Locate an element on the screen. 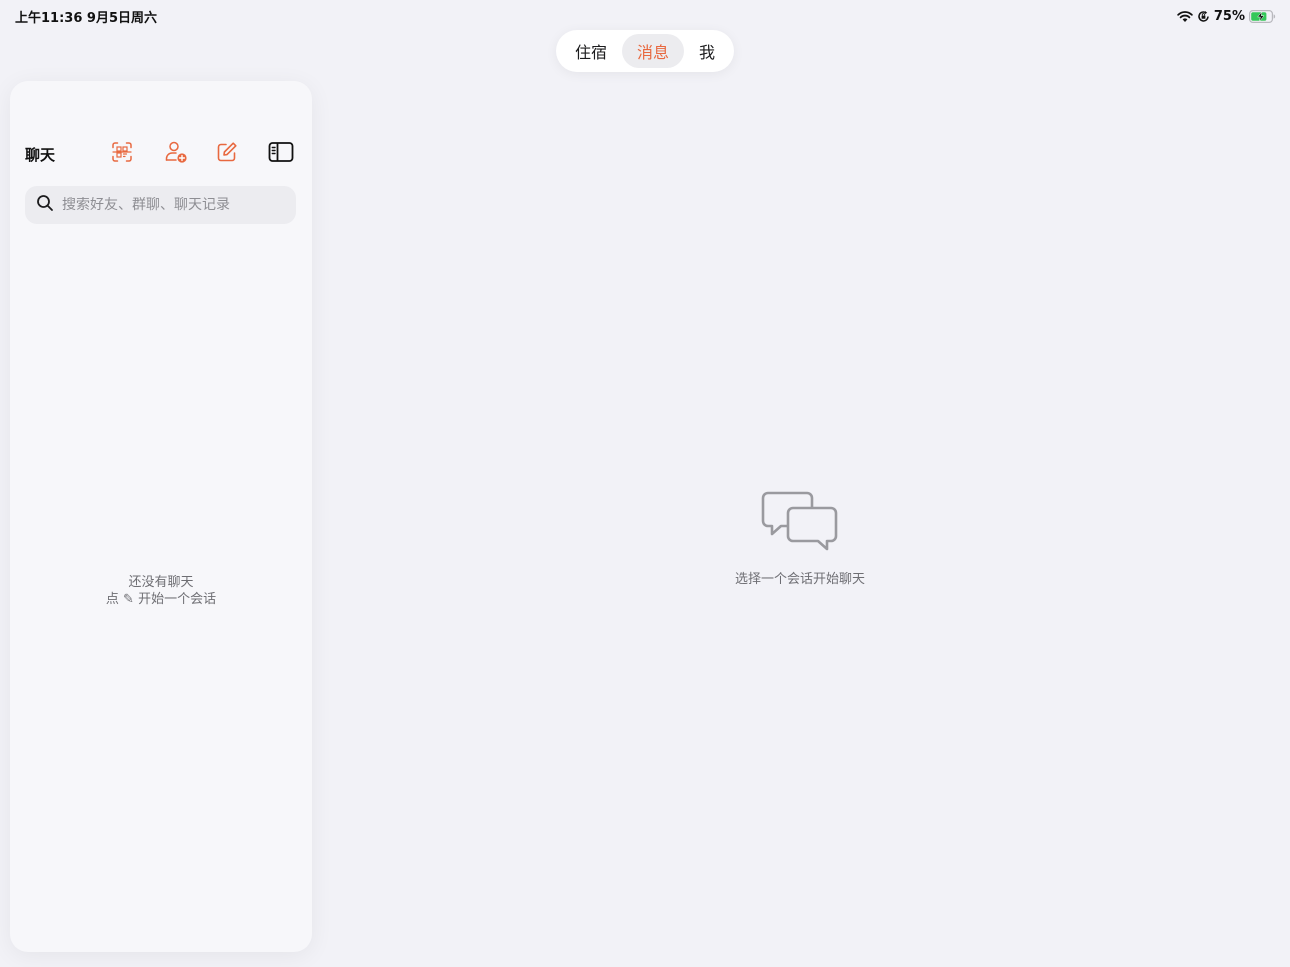 This screenshot has width=1290, height=967. chat-bubbles-icon is located at coordinates (800, 522).